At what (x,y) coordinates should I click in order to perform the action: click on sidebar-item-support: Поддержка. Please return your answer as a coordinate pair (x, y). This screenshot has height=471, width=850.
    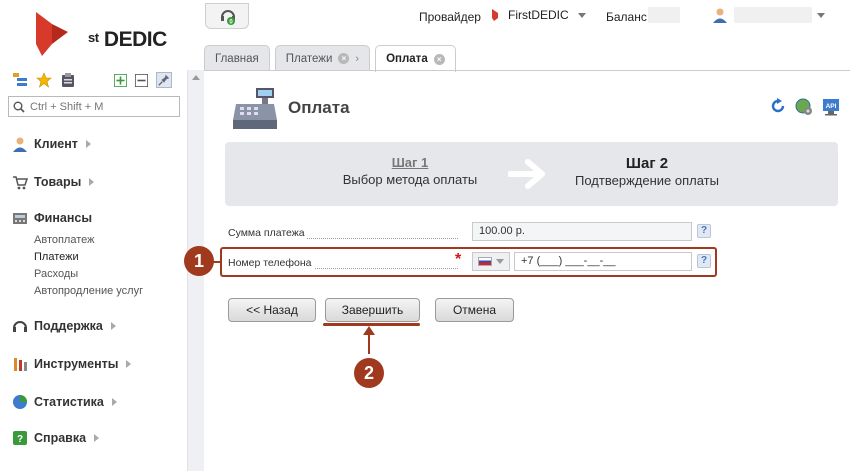
    Looking at the image, I should click on (99, 326).